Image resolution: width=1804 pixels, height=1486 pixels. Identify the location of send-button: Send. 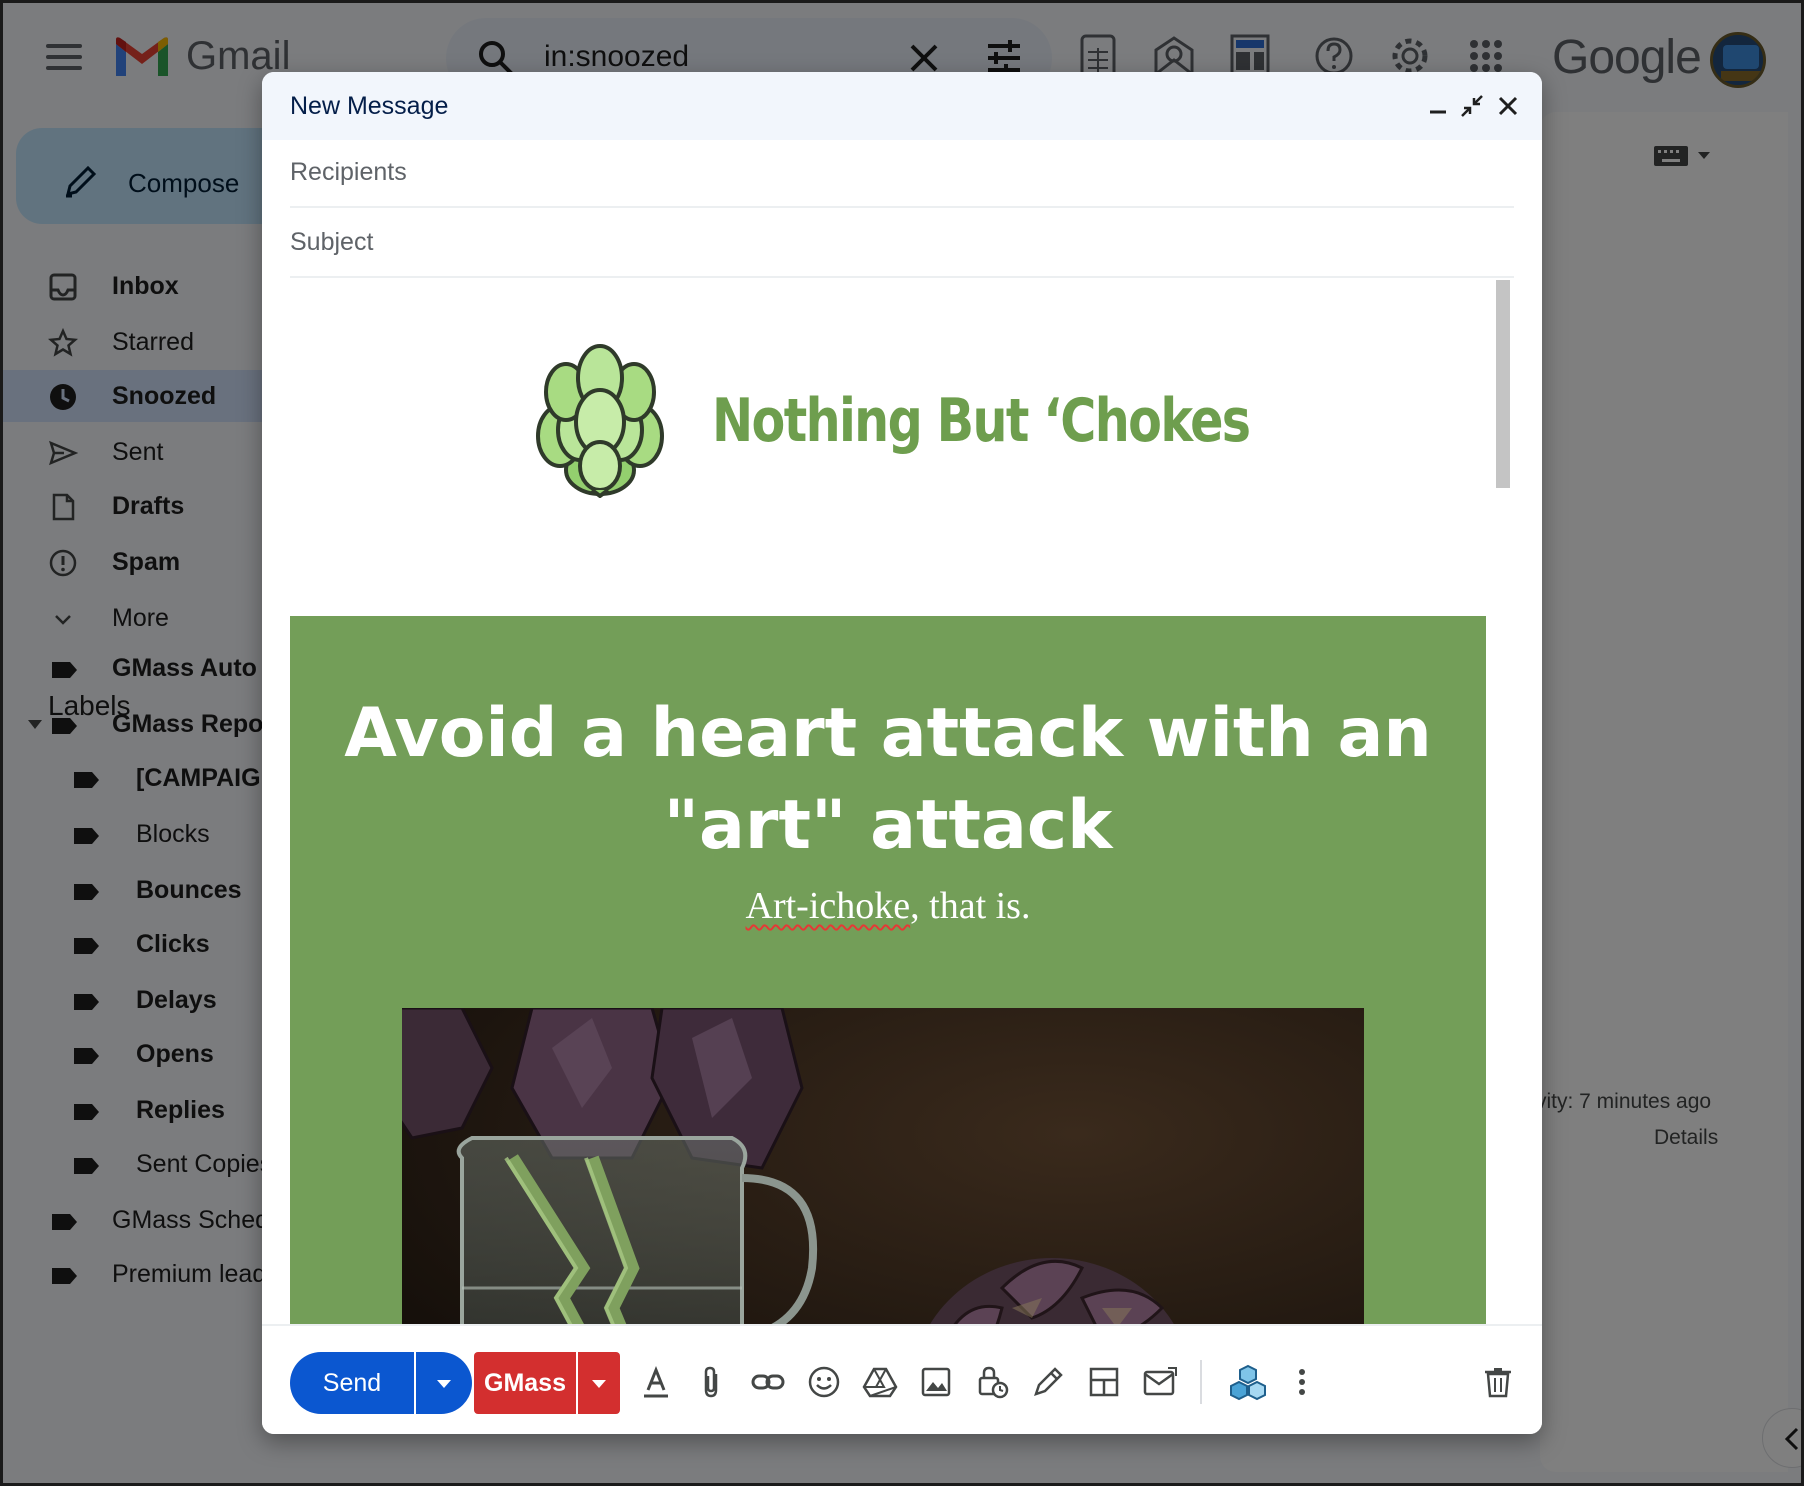
(352, 1383).